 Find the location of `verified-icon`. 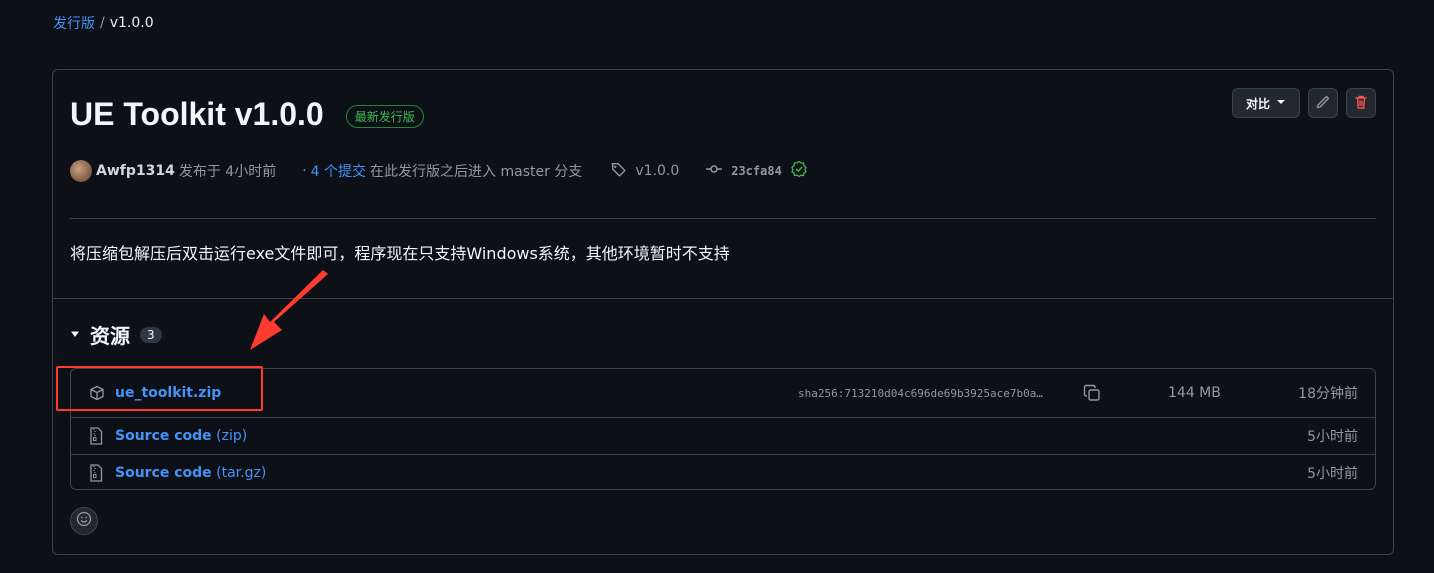

verified-icon is located at coordinates (799, 171).